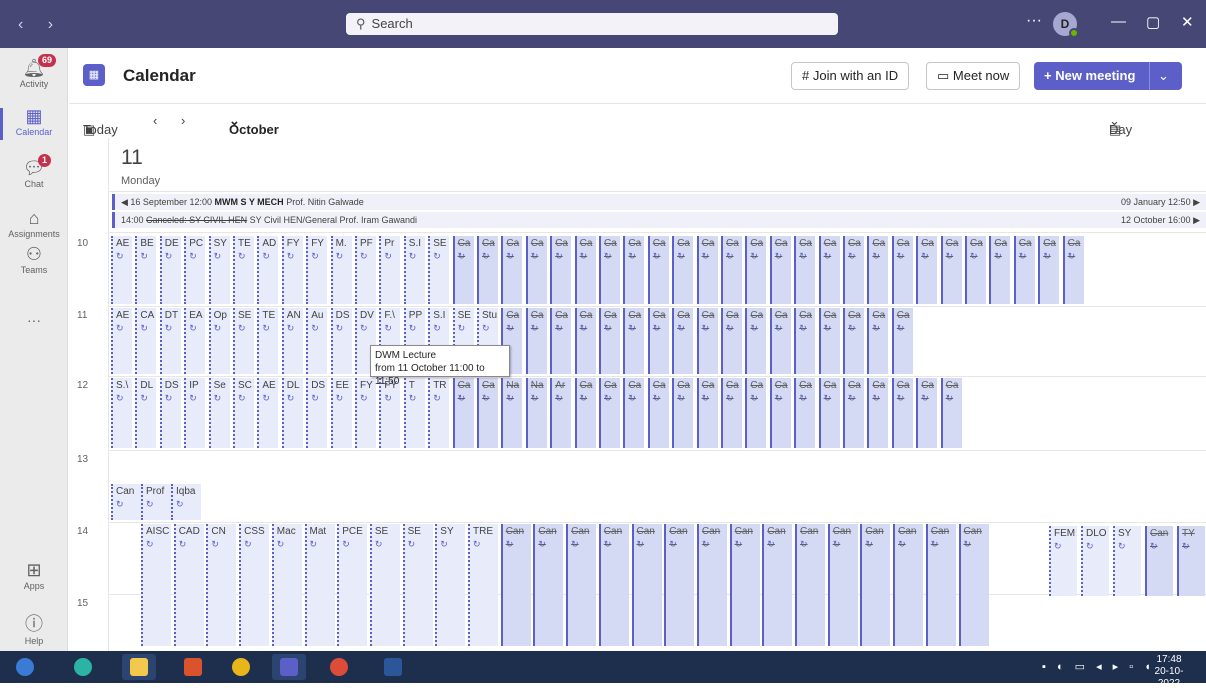 The image size is (1206, 690). I want to click on calendar-event: Se ↻, so click(219, 413).